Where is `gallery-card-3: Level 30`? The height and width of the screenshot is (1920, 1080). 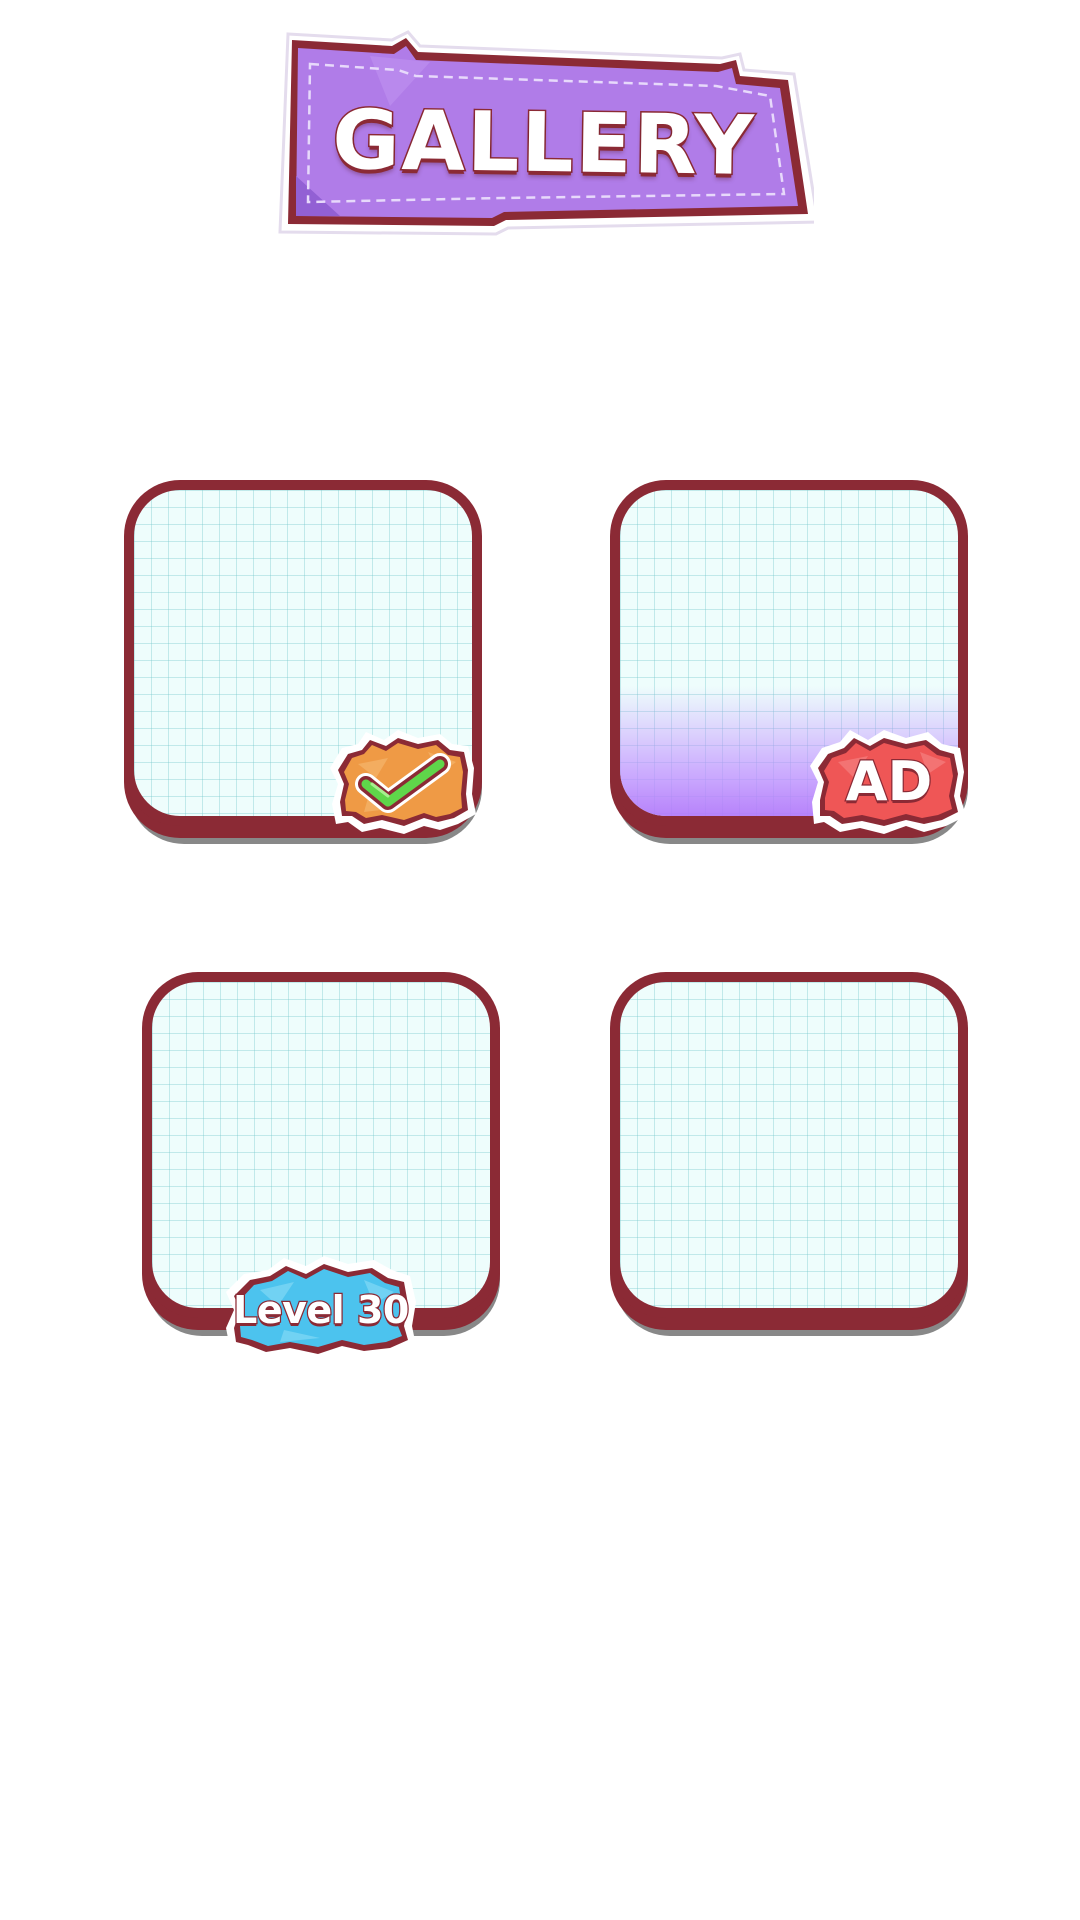 gallery-card-3: Level 30 is located at coordinates (321, 1167).